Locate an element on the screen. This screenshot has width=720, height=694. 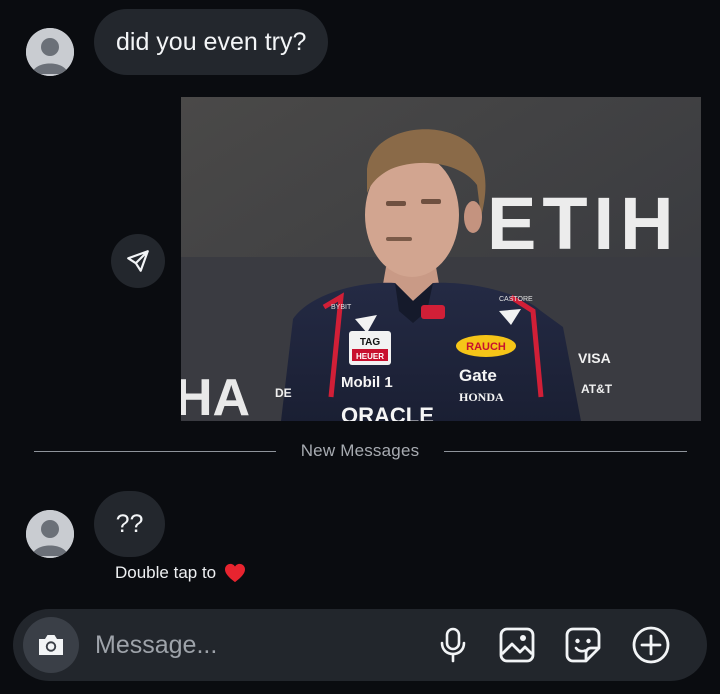
message-text: did you even try? is located at coordinates (211, 42).